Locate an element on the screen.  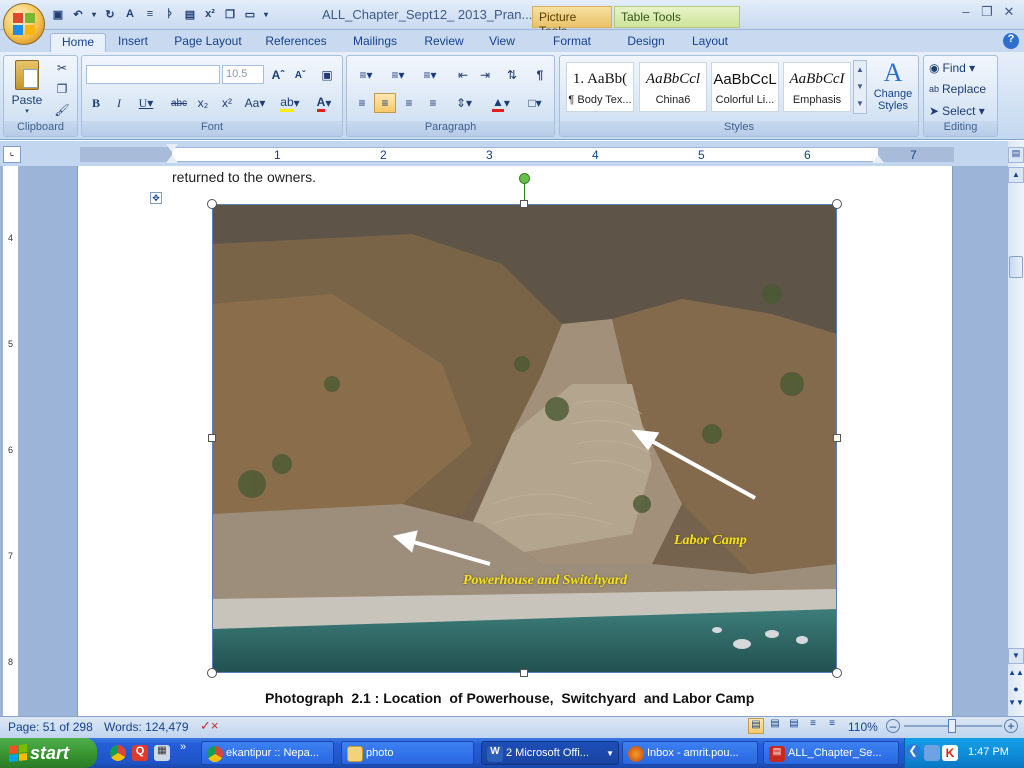
minimize-button: – is located at coordinates (966, 13).